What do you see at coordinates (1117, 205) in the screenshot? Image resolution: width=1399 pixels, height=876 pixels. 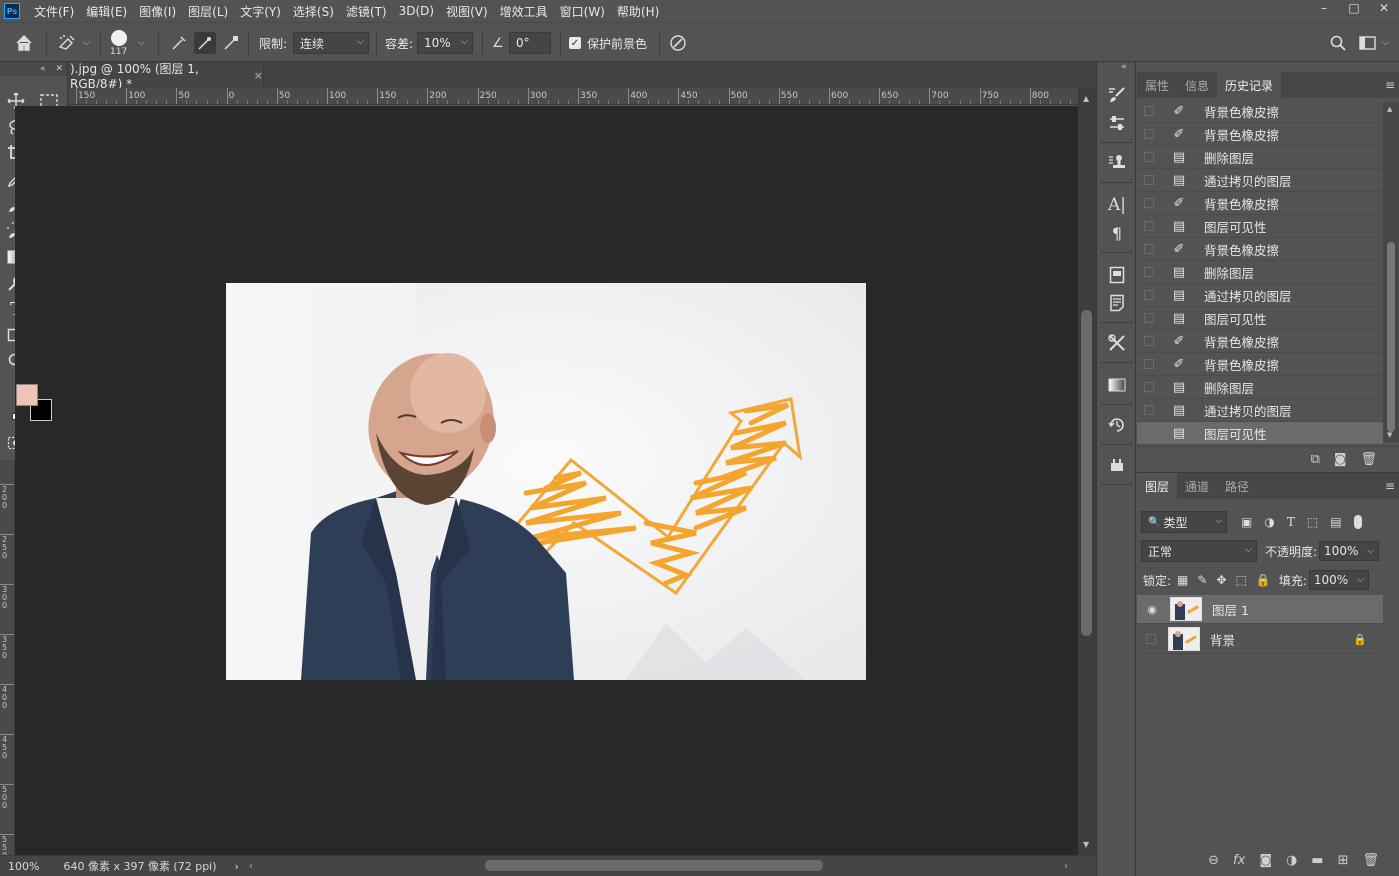 I see `character-icon: A|` at bounding box center [1117, 205].